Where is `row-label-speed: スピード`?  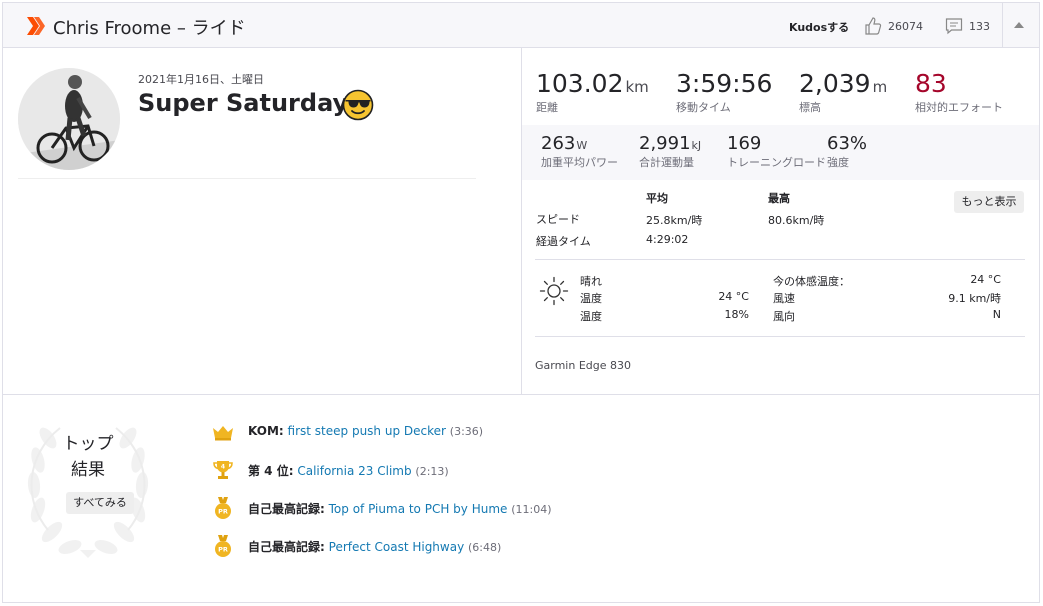 row-label-speed: スピード is located at coordinates (558, 219).